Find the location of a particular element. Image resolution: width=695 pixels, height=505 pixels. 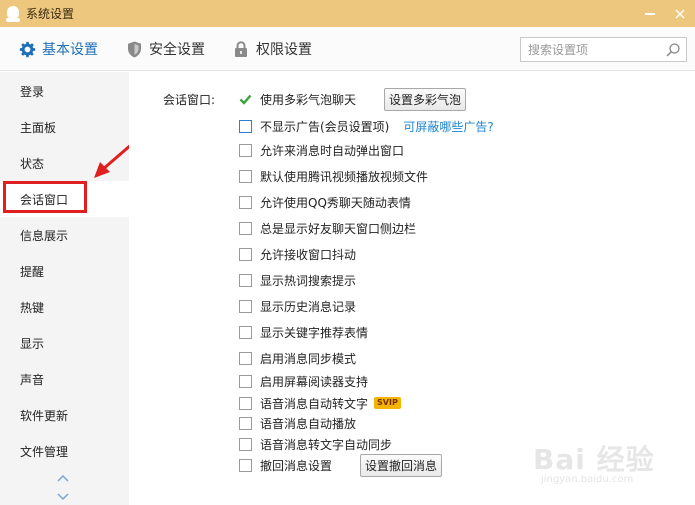

option-recall-message: 撤回消息设置 is located at coordinates (285, 465).